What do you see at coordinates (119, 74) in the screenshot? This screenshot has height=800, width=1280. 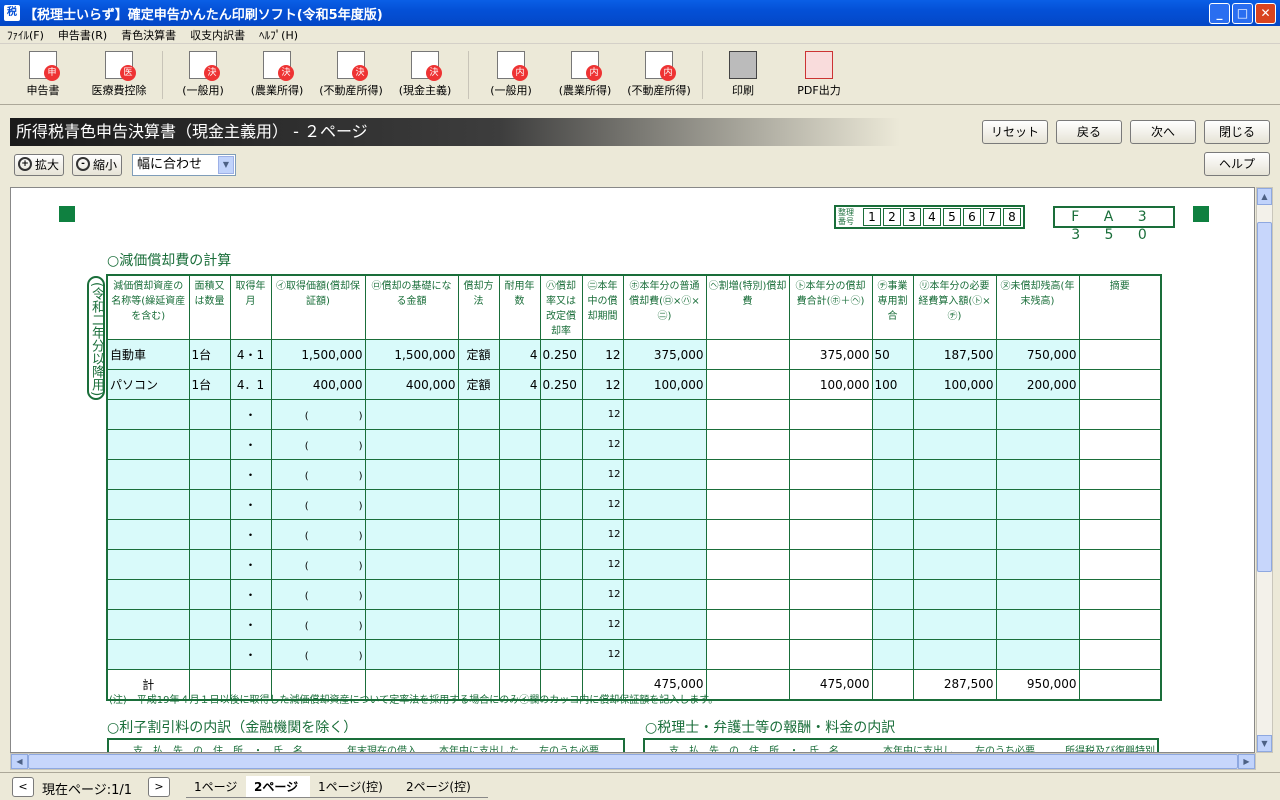 I see `tb-iryohi-button: 医医療費控除` at bounding box center [119, 74].